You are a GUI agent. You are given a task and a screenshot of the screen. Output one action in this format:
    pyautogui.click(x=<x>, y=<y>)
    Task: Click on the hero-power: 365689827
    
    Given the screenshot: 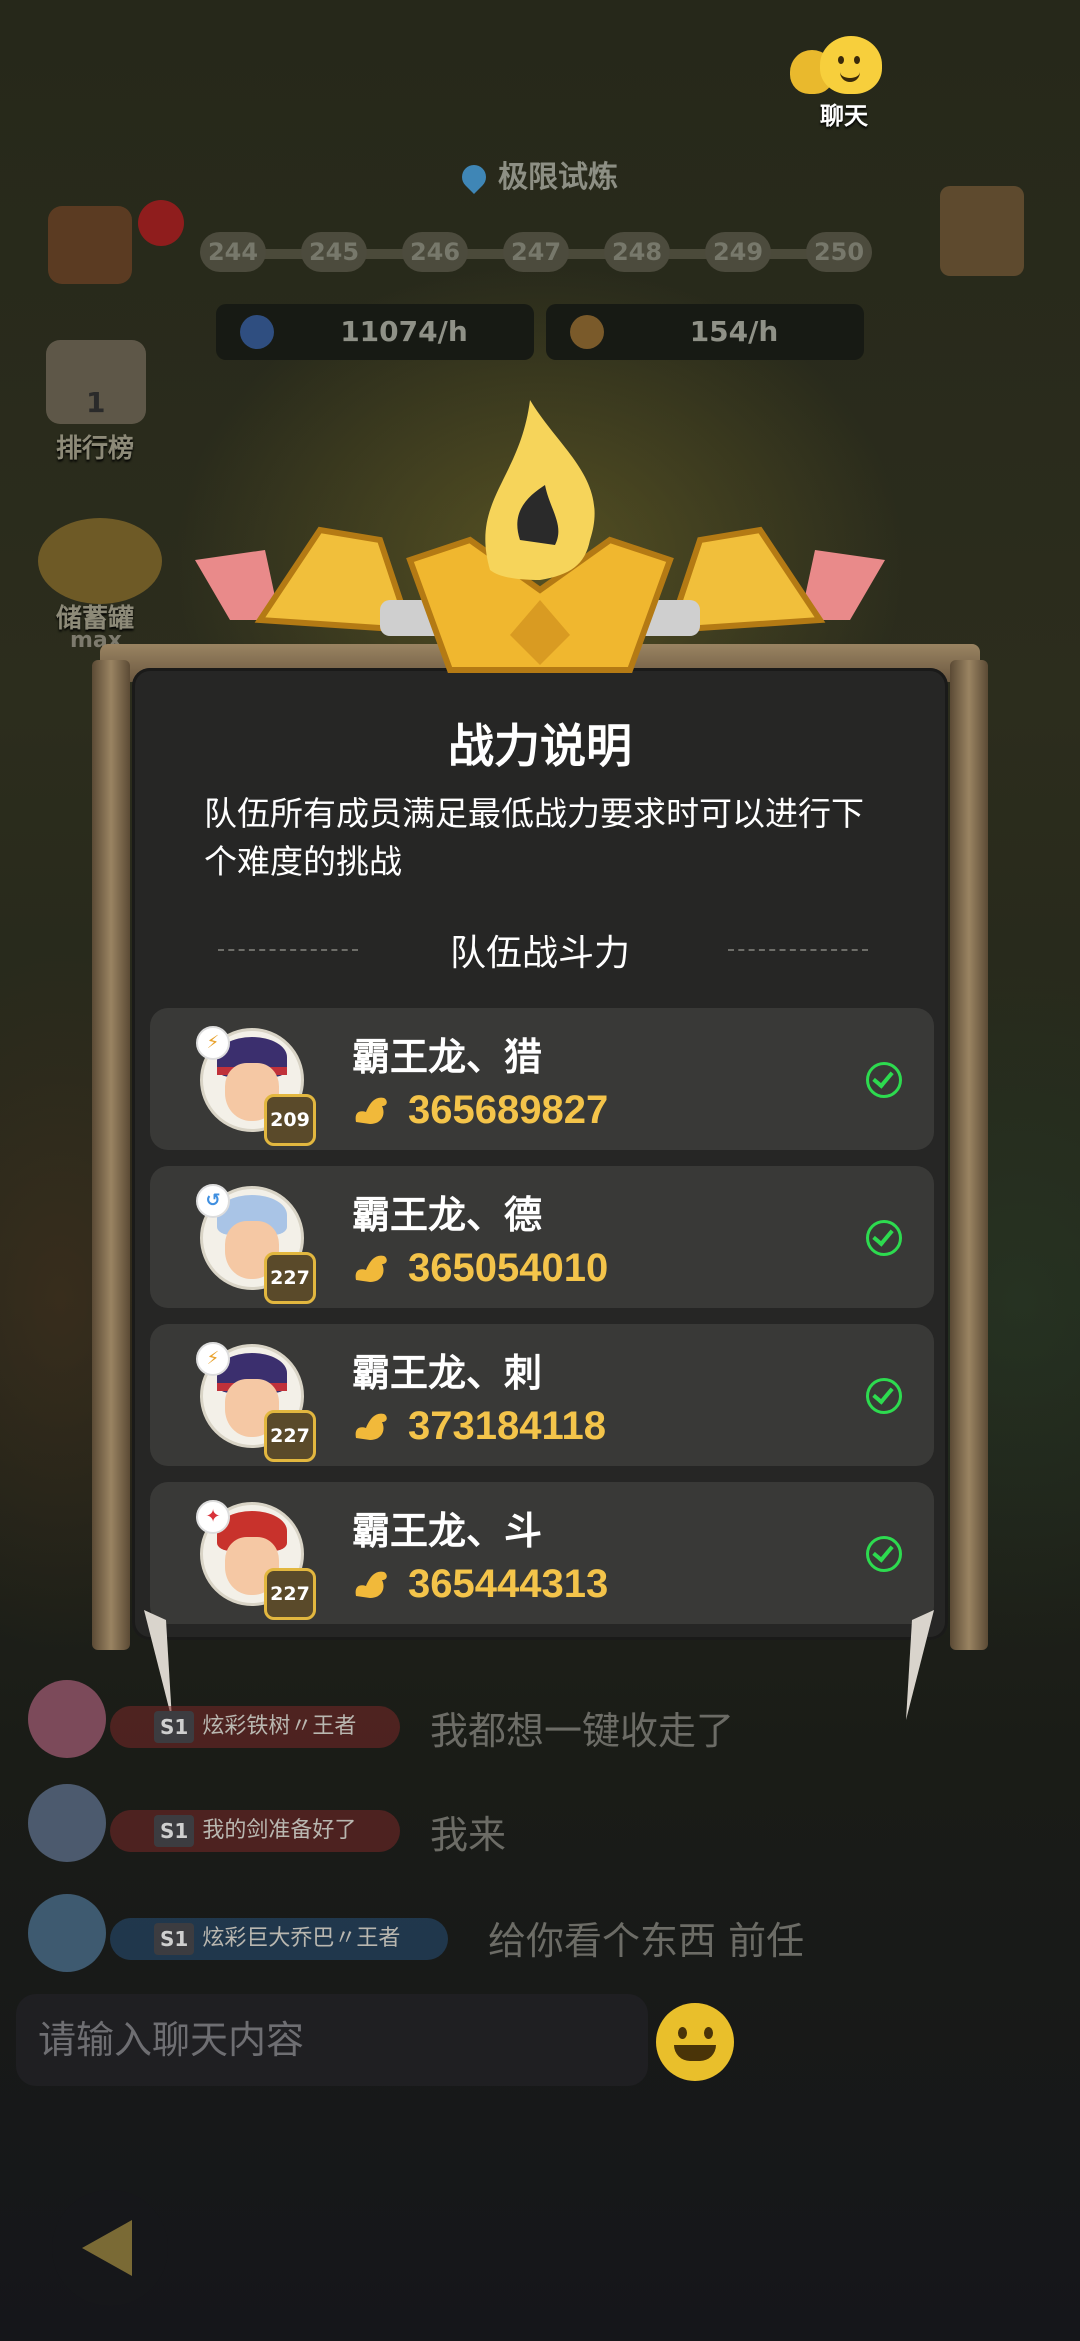 What is the action you would take?
    pyautogui.click(x=508, y=1110)
    